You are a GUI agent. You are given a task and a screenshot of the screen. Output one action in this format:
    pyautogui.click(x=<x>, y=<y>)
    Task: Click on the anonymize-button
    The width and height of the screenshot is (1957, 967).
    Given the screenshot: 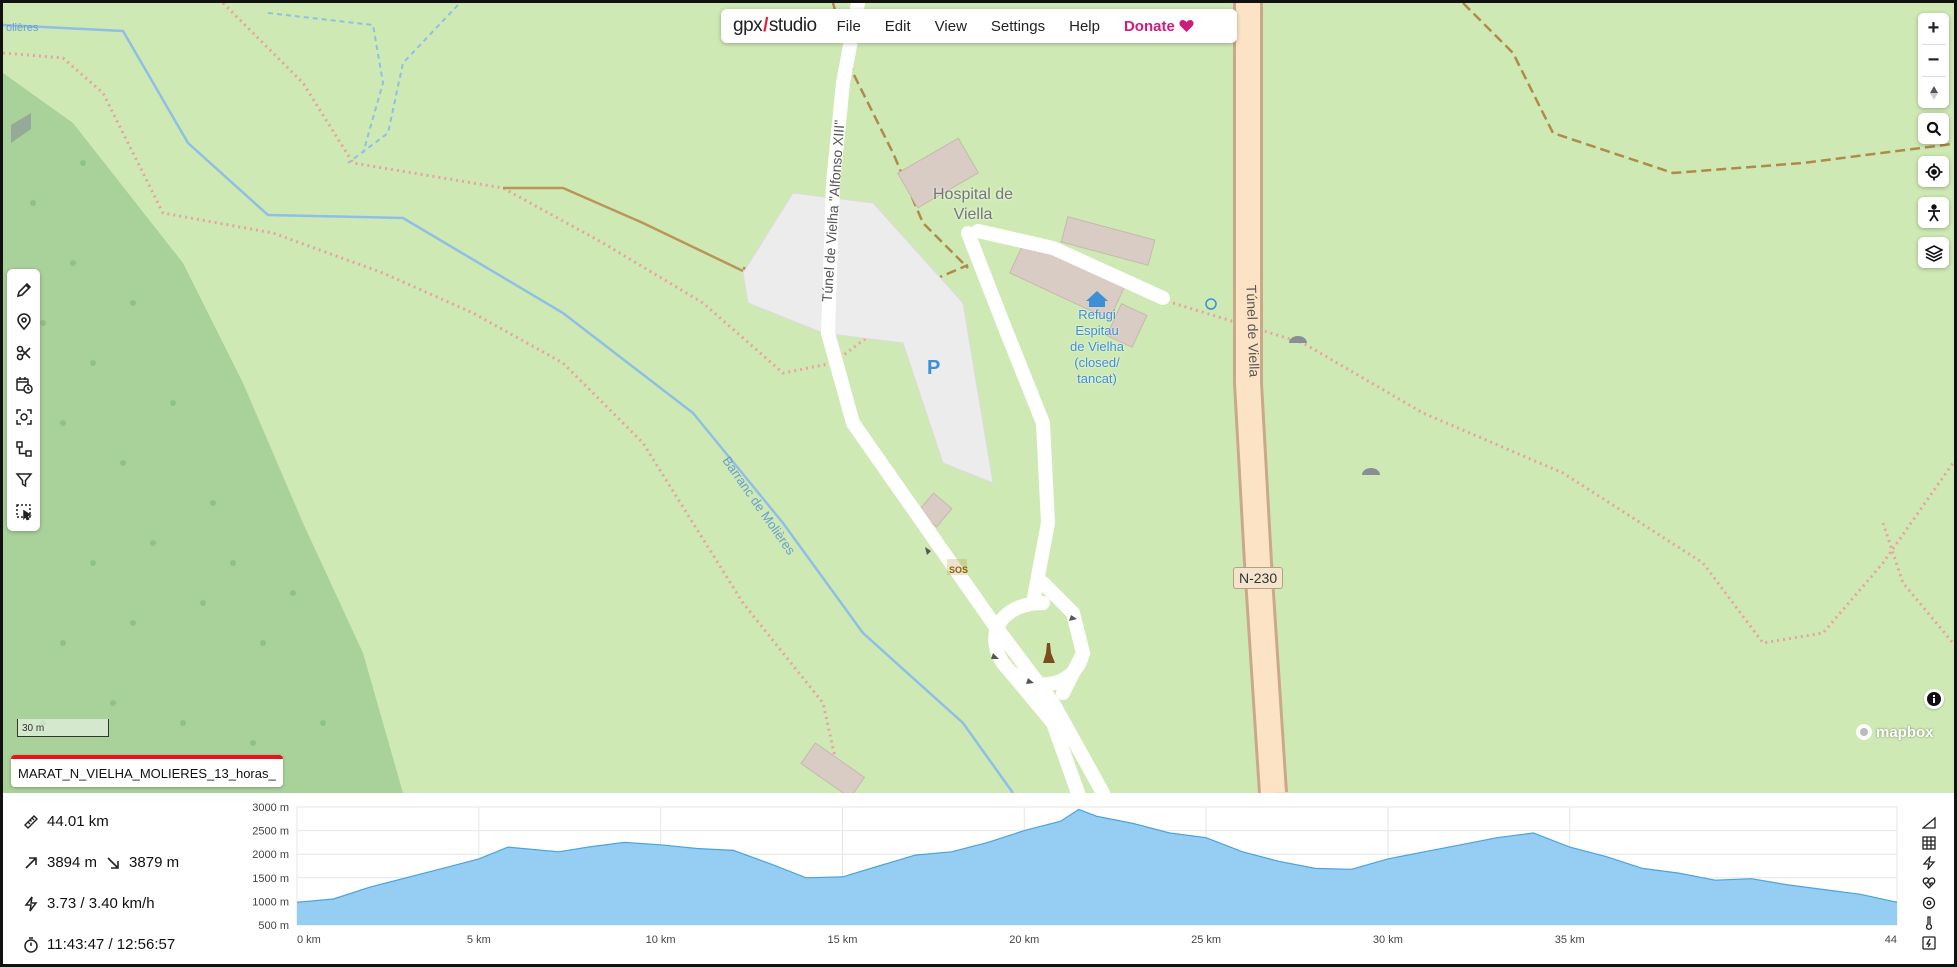 What is the action you would take?
    pyautogui.click(x=24, y=417)
    